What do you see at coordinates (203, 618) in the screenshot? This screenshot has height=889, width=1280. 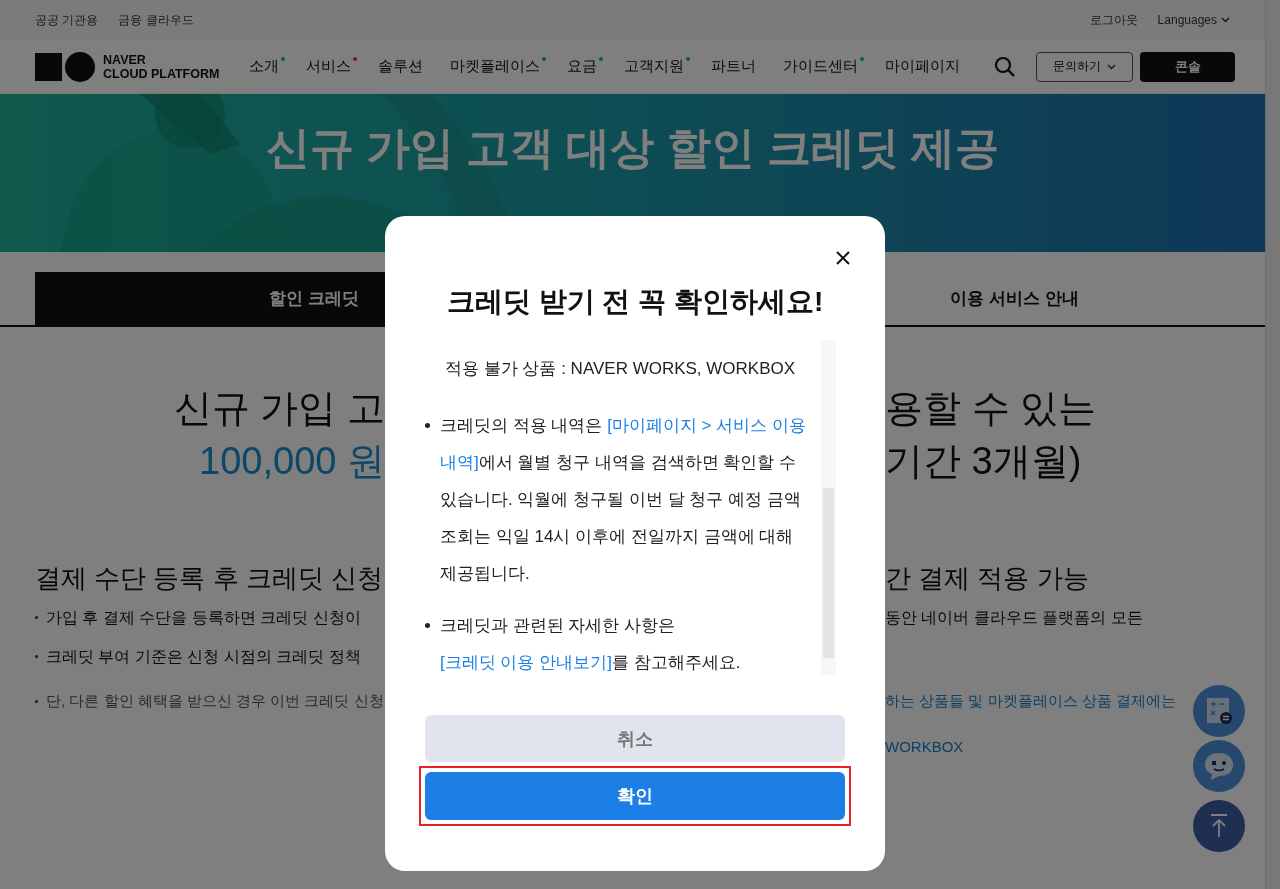 I see `body-text: 가입 후 결제 수단을 등록하면 크레딧 신청이` at bounding box center [203, 618].